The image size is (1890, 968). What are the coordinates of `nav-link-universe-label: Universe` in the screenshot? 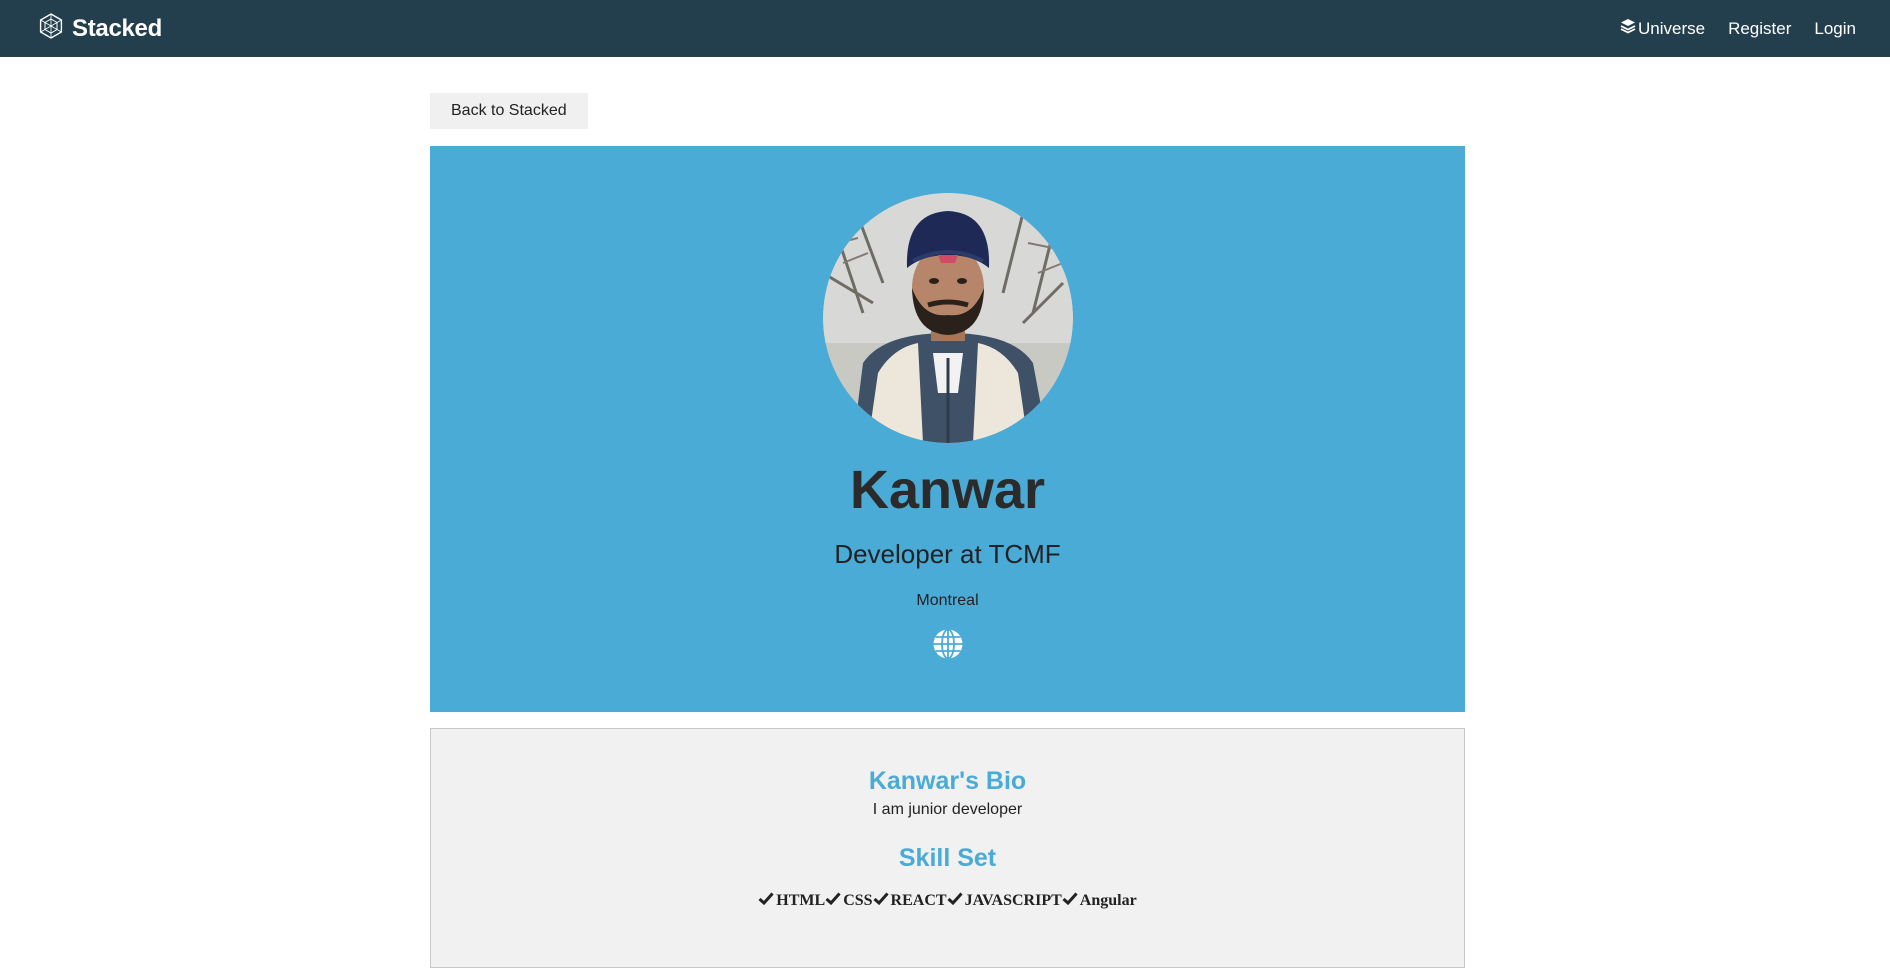 It's located at (1671, 28).